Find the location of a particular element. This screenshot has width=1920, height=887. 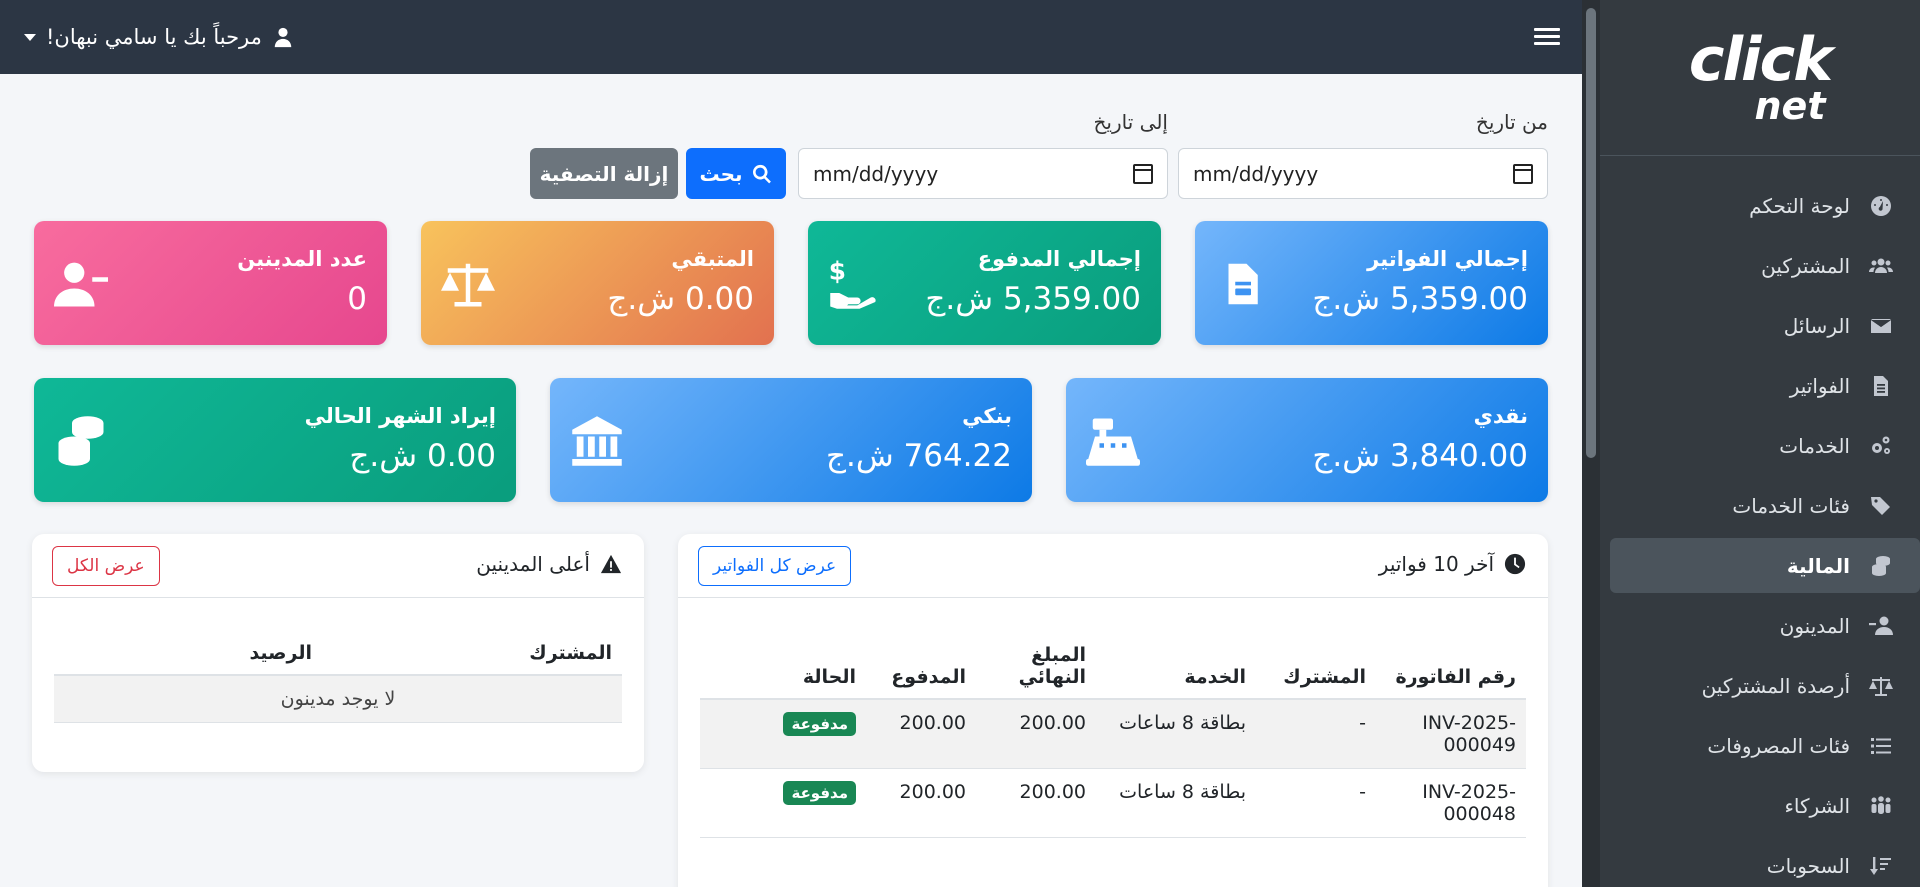

view-all-debtors-button: عرض الكل is located at coordinates (106, 566).